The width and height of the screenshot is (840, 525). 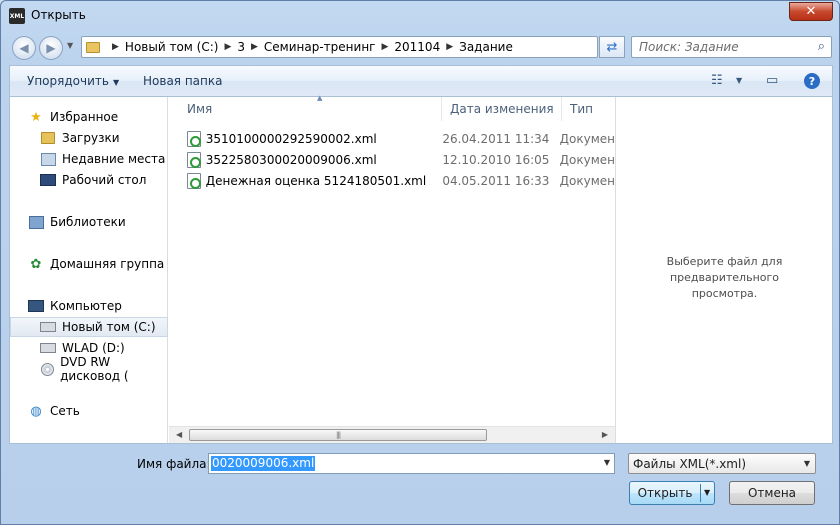 I want to click on computer-icon, so click(x=36, y=306).